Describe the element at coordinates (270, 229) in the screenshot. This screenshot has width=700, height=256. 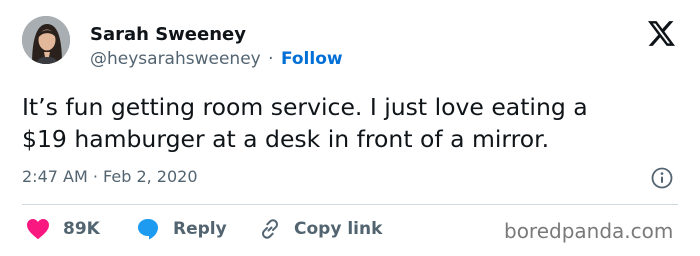
I see `link-icon` at that location.